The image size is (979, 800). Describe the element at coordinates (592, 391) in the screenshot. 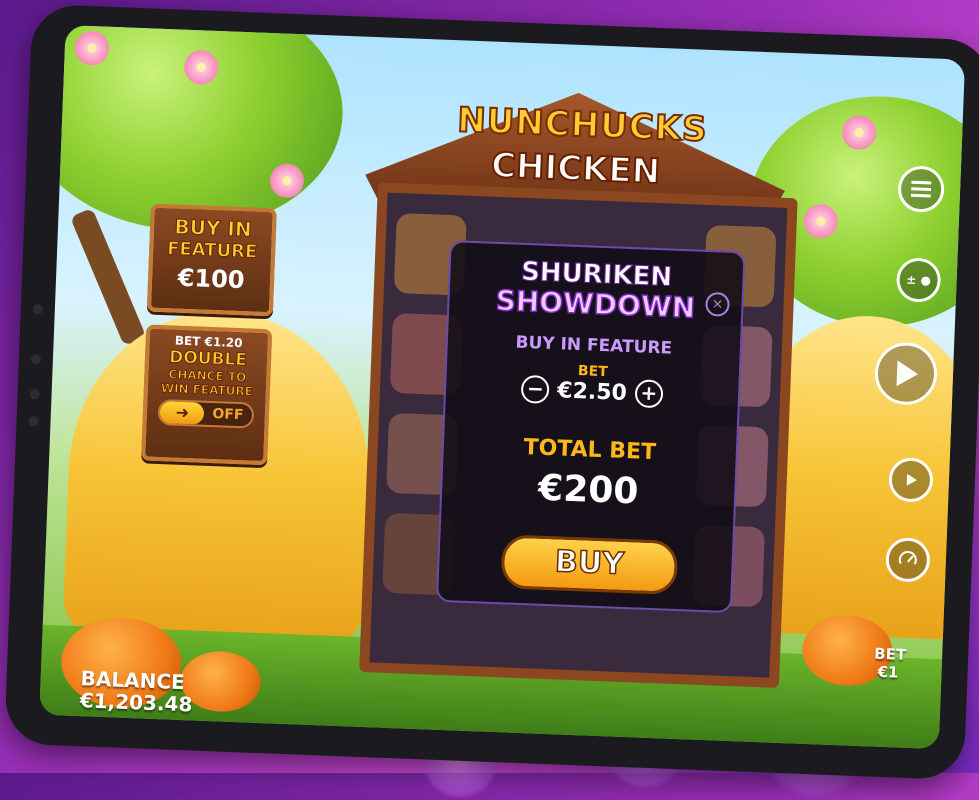

I see `bet-value: €2.50` at that location.